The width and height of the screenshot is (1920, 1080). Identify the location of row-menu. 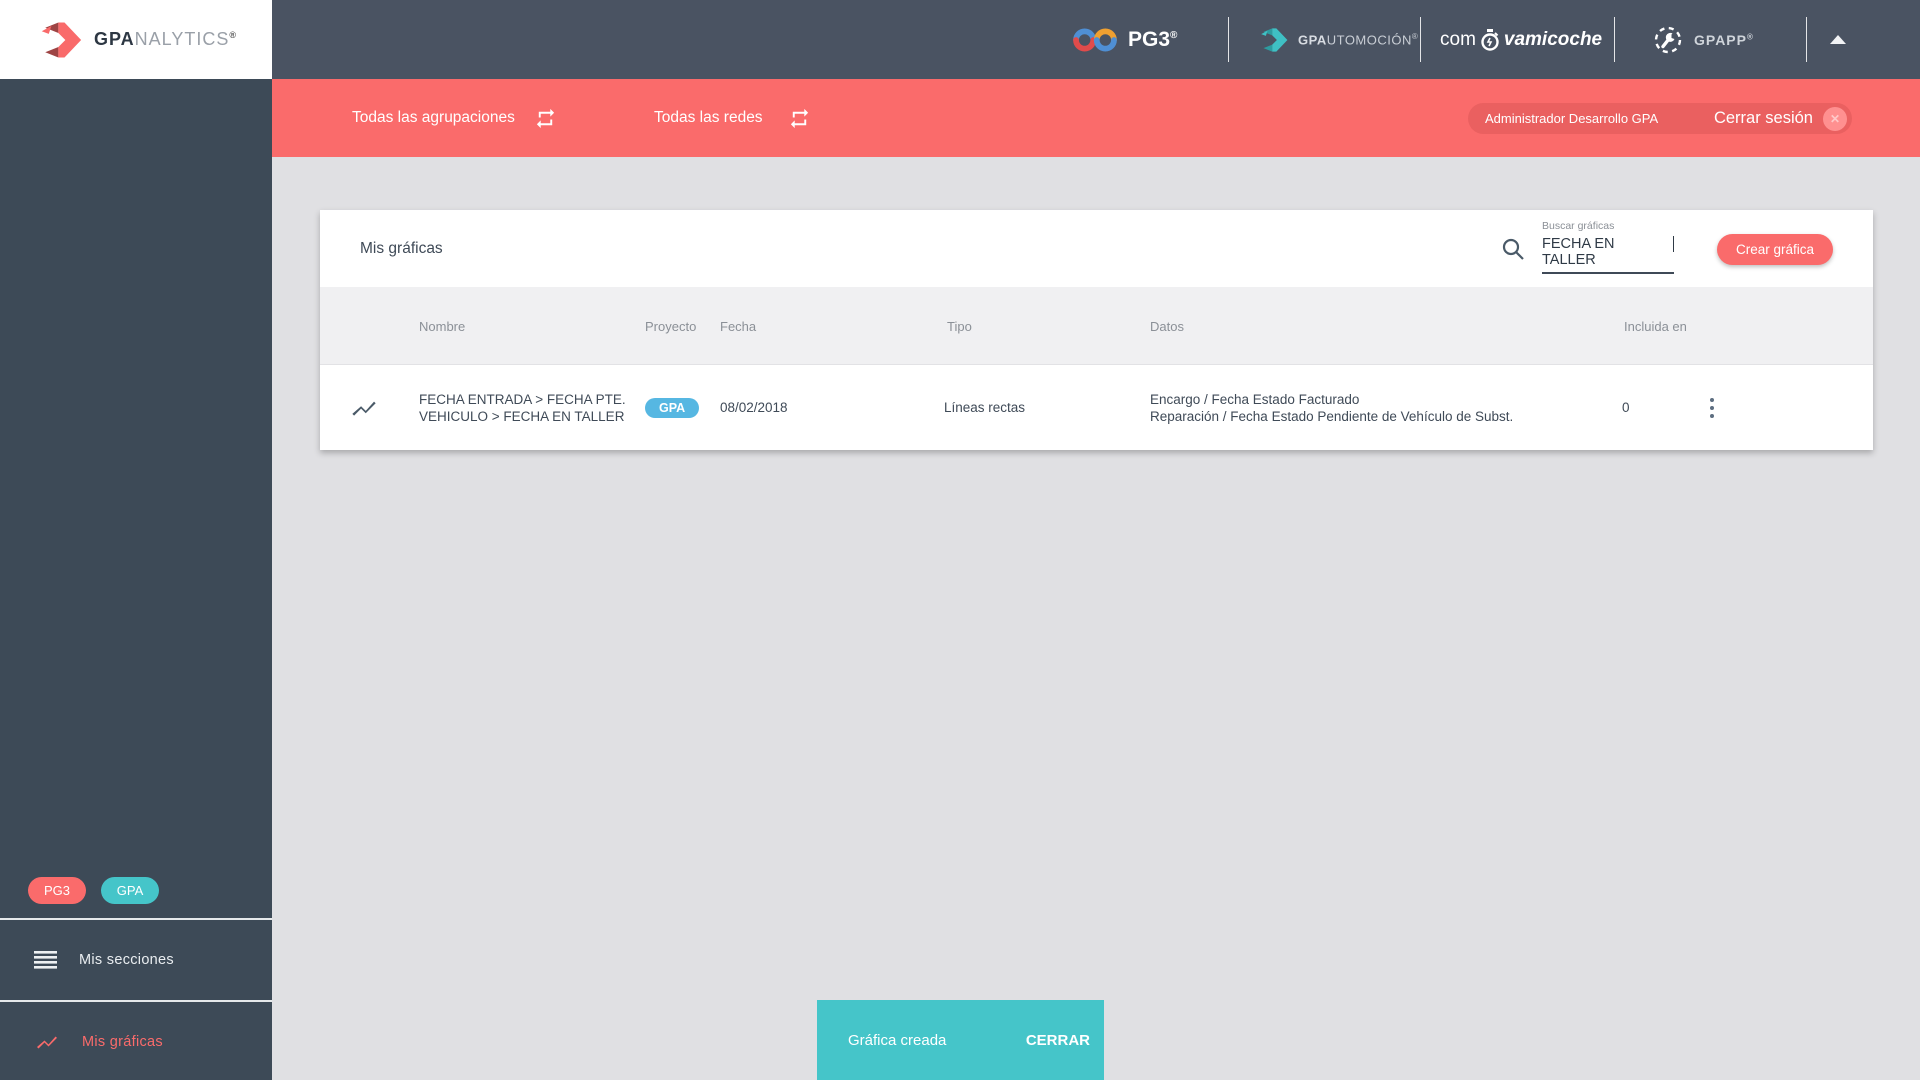
(1712, 407).